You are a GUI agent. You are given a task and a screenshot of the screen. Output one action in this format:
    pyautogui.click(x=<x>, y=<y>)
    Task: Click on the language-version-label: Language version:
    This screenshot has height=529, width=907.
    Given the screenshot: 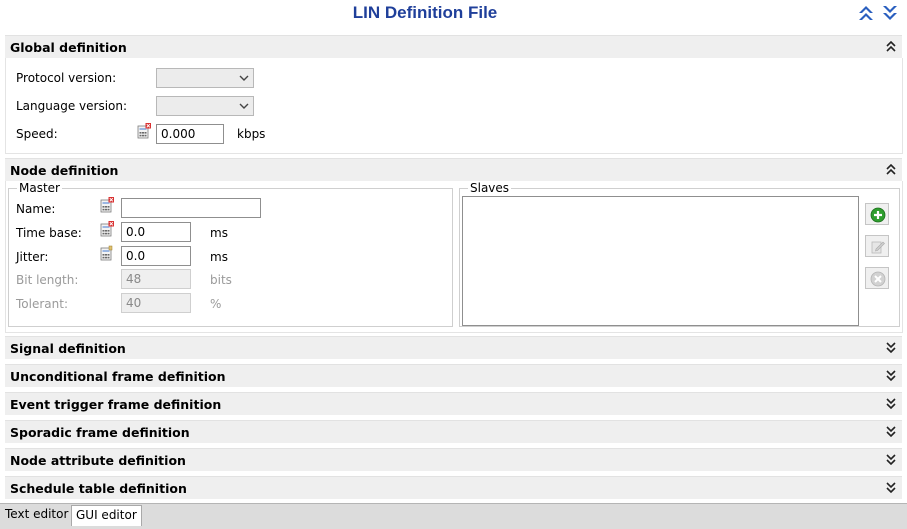 What is the action you would take?
    pyautogui.click(x=72, y=106)
    